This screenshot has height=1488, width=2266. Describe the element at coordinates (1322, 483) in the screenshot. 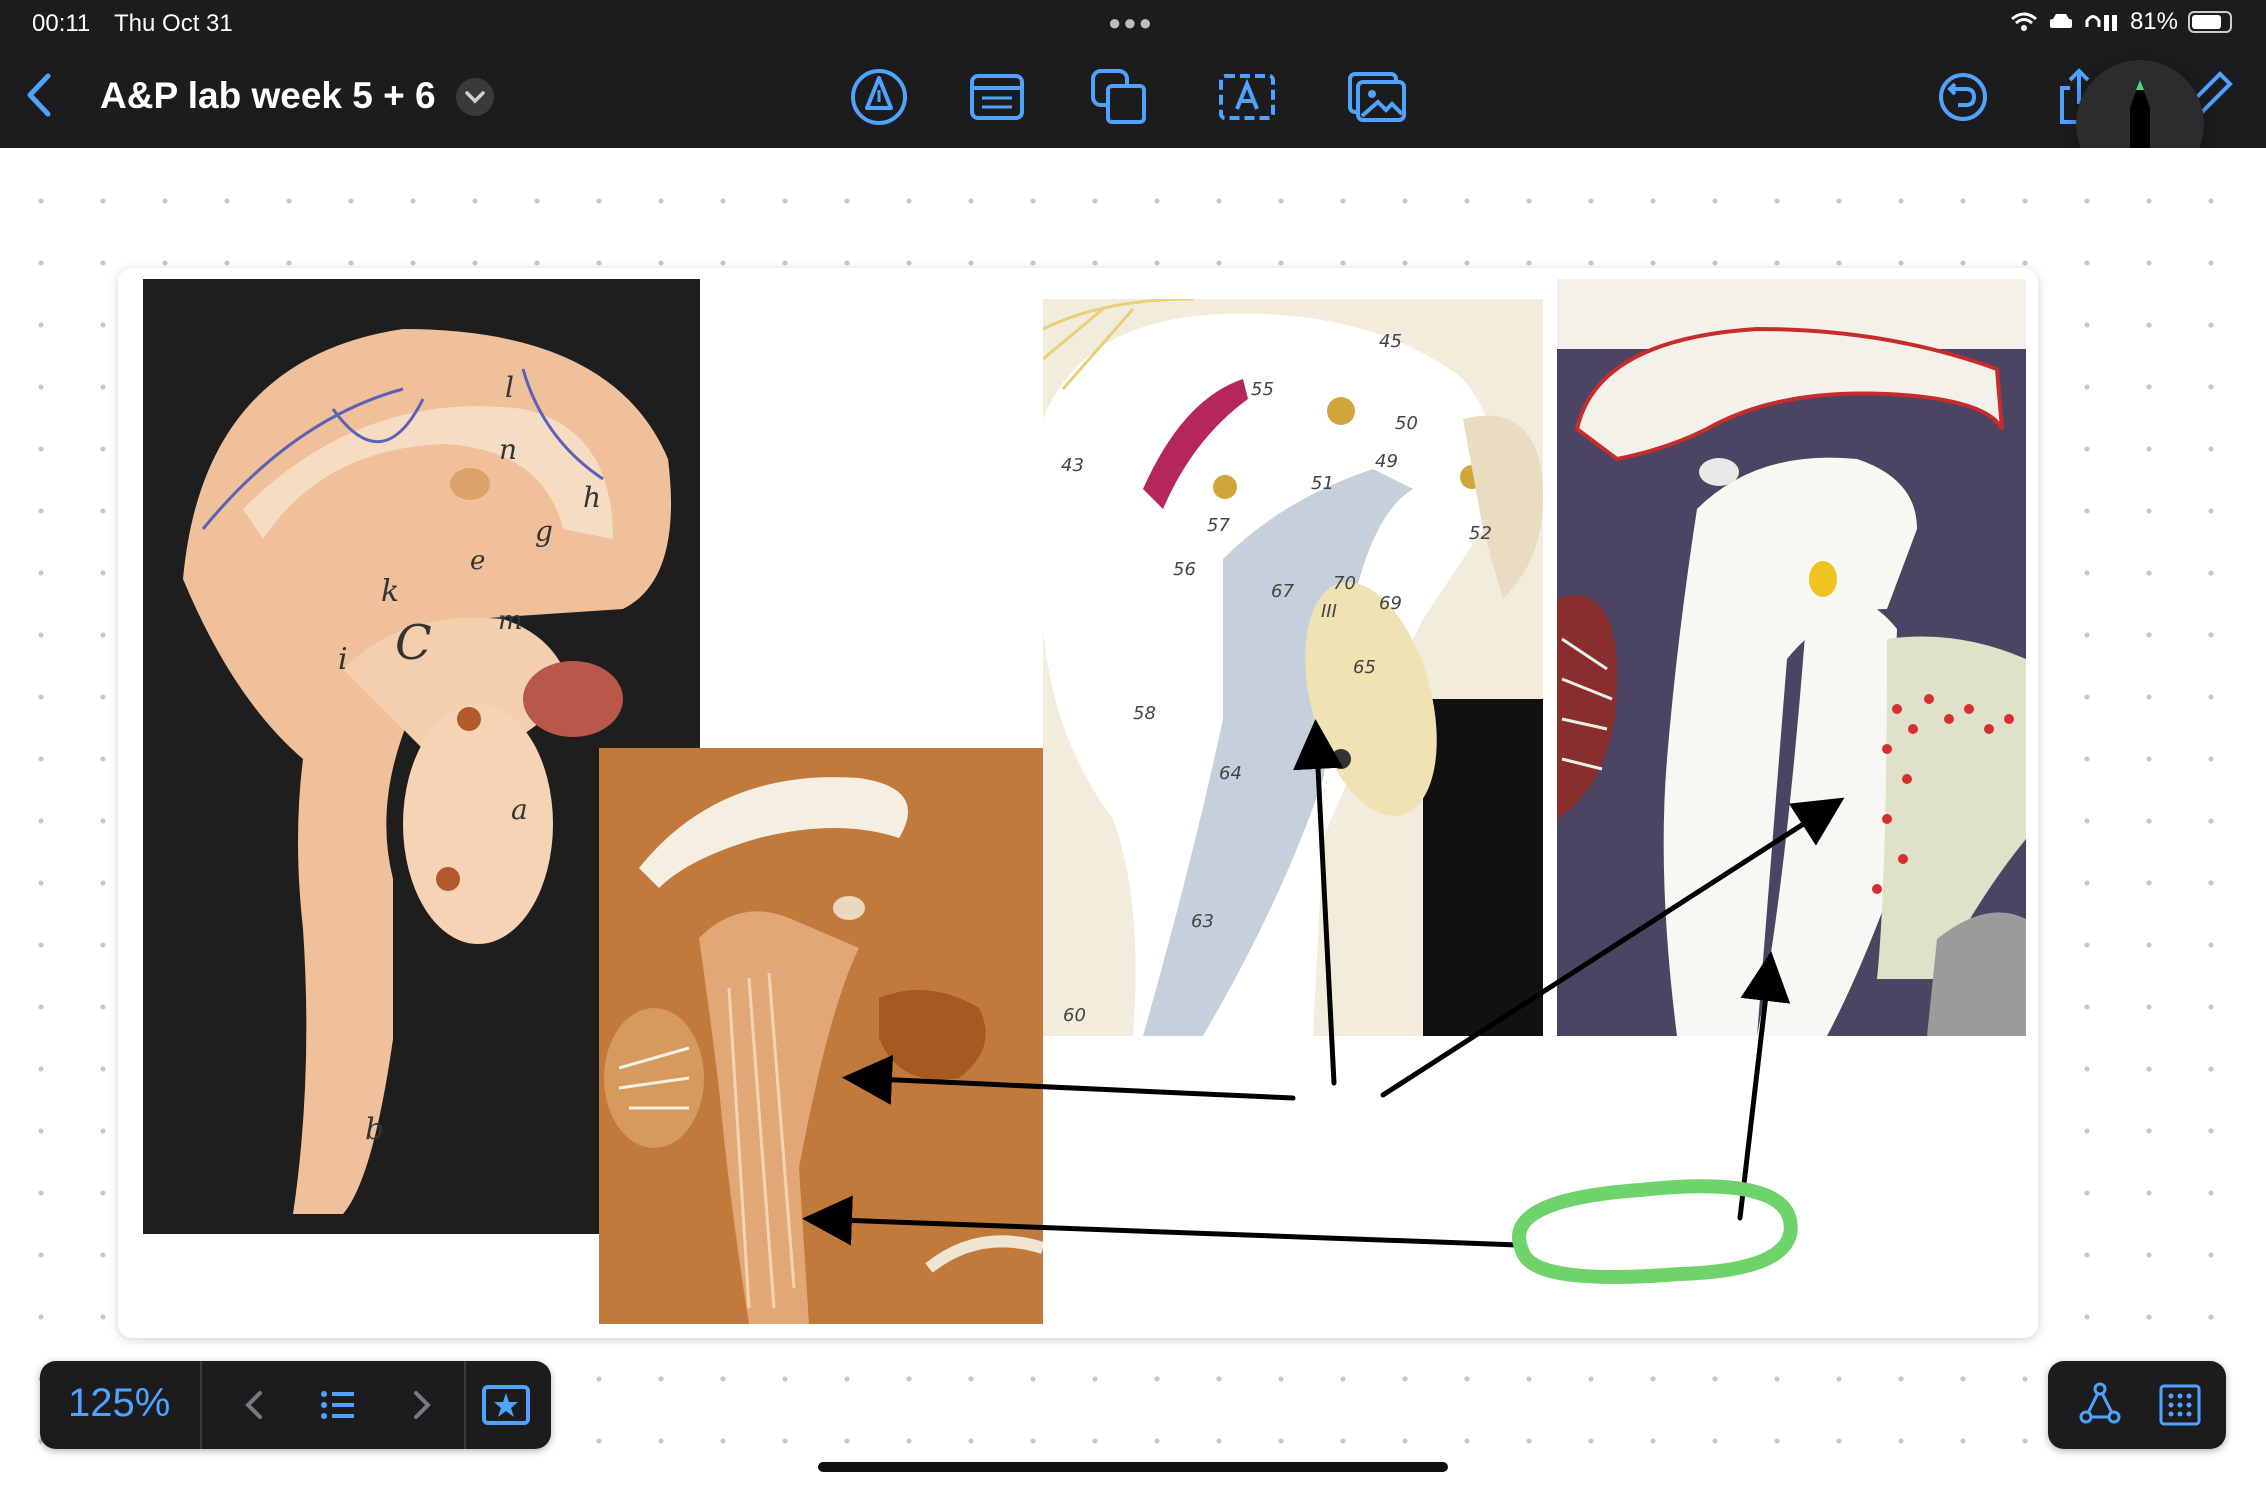

I see `label-51: 51` at that location.